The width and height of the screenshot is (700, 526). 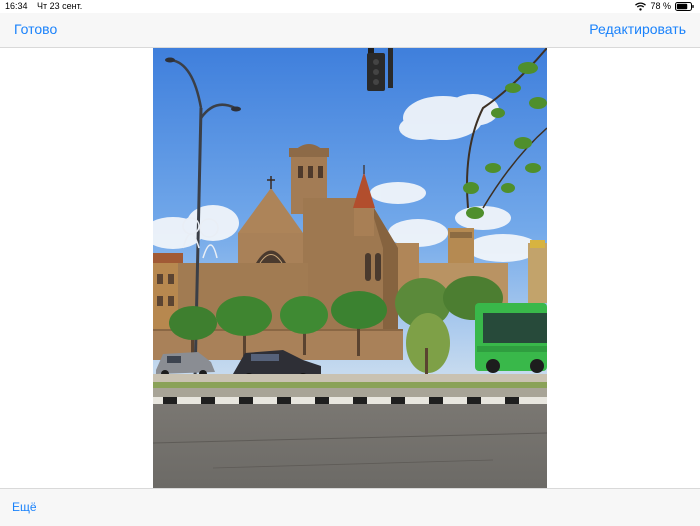 I want to click on sidewalk, so click(x=350, y=378).